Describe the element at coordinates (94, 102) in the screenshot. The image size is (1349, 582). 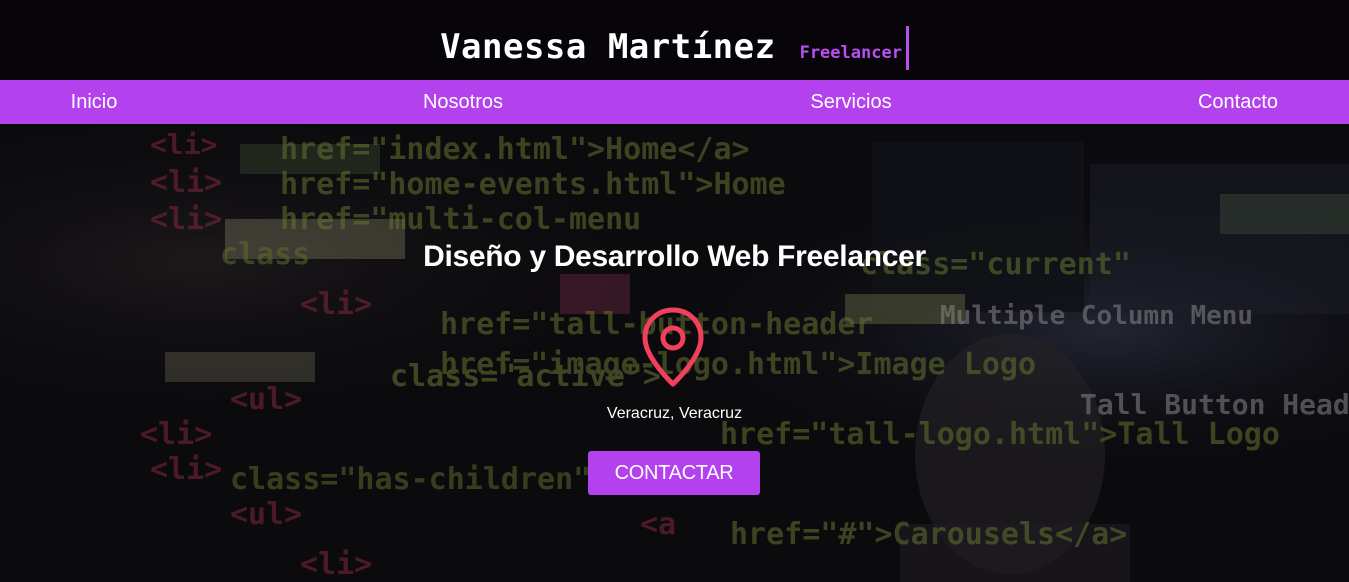
I see `nav-link-inicio: Inicio` at that location.